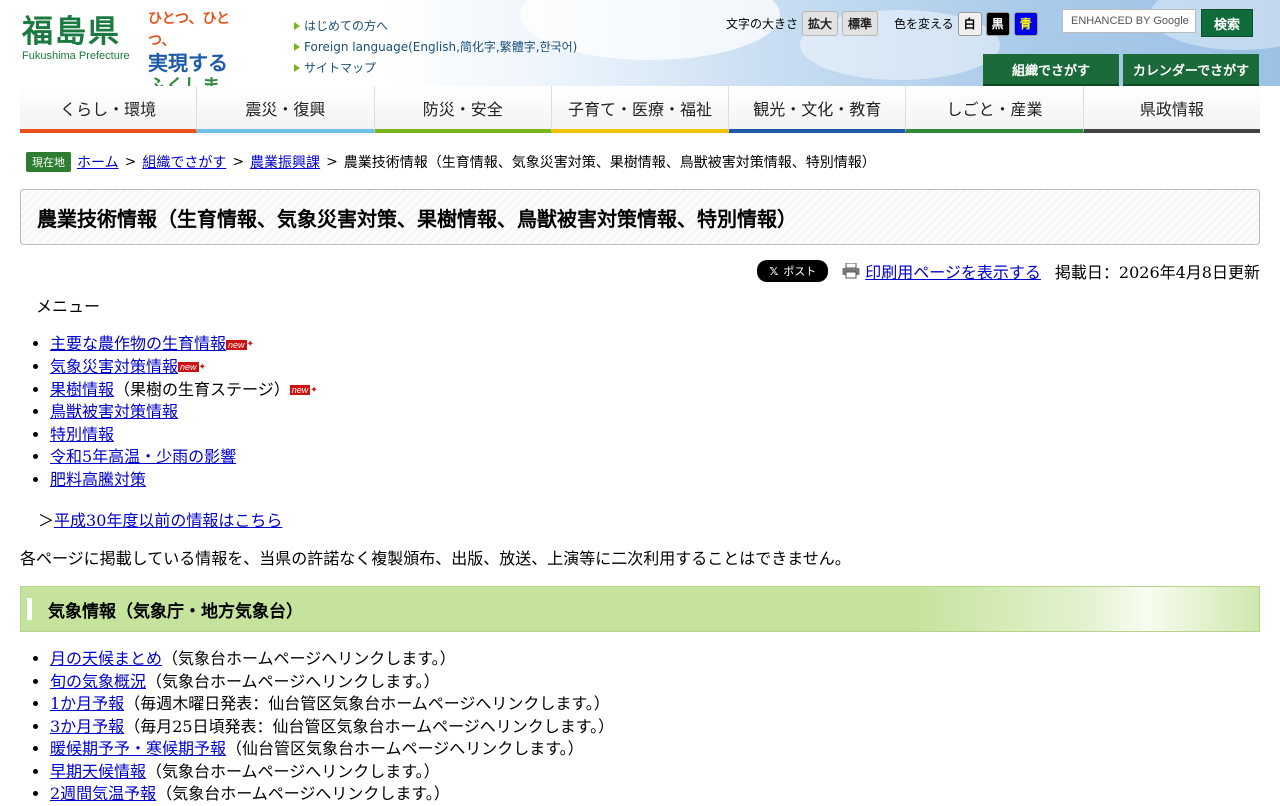 The image size is (1280, 806). What do you see at coordinates (1171, 109) in the screenshot?
I see `nav-item-6: 県政情報` at bounding box center [1171, 109].